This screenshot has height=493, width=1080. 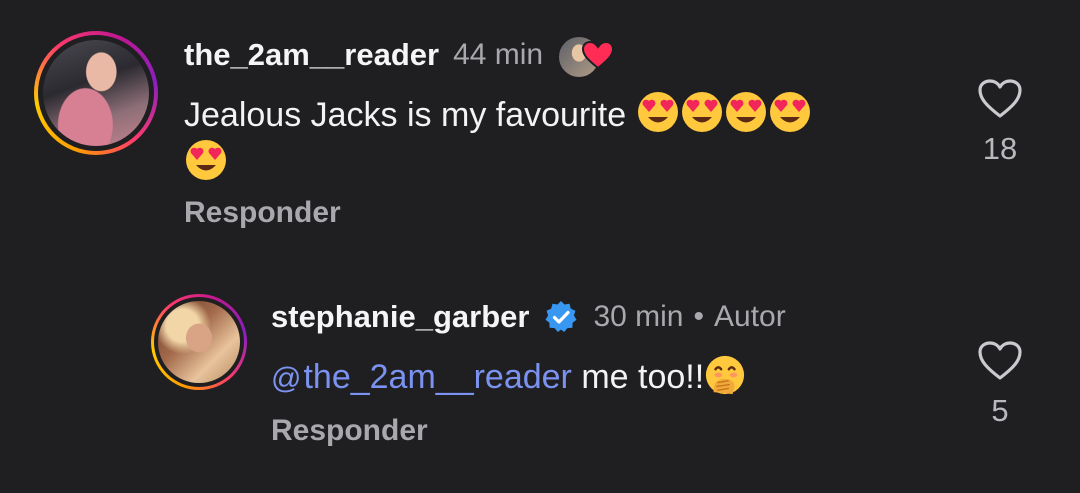 I want to click on mention-link: @the_2am__reader, so click(x=421, y=377).